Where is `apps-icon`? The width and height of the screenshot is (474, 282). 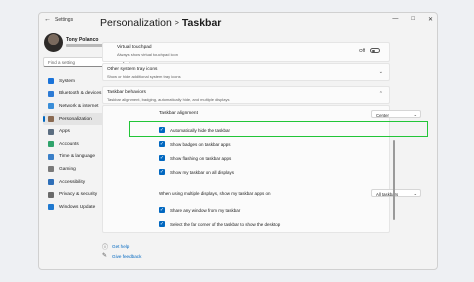
apps-icon is located at coordinates (51, 131).